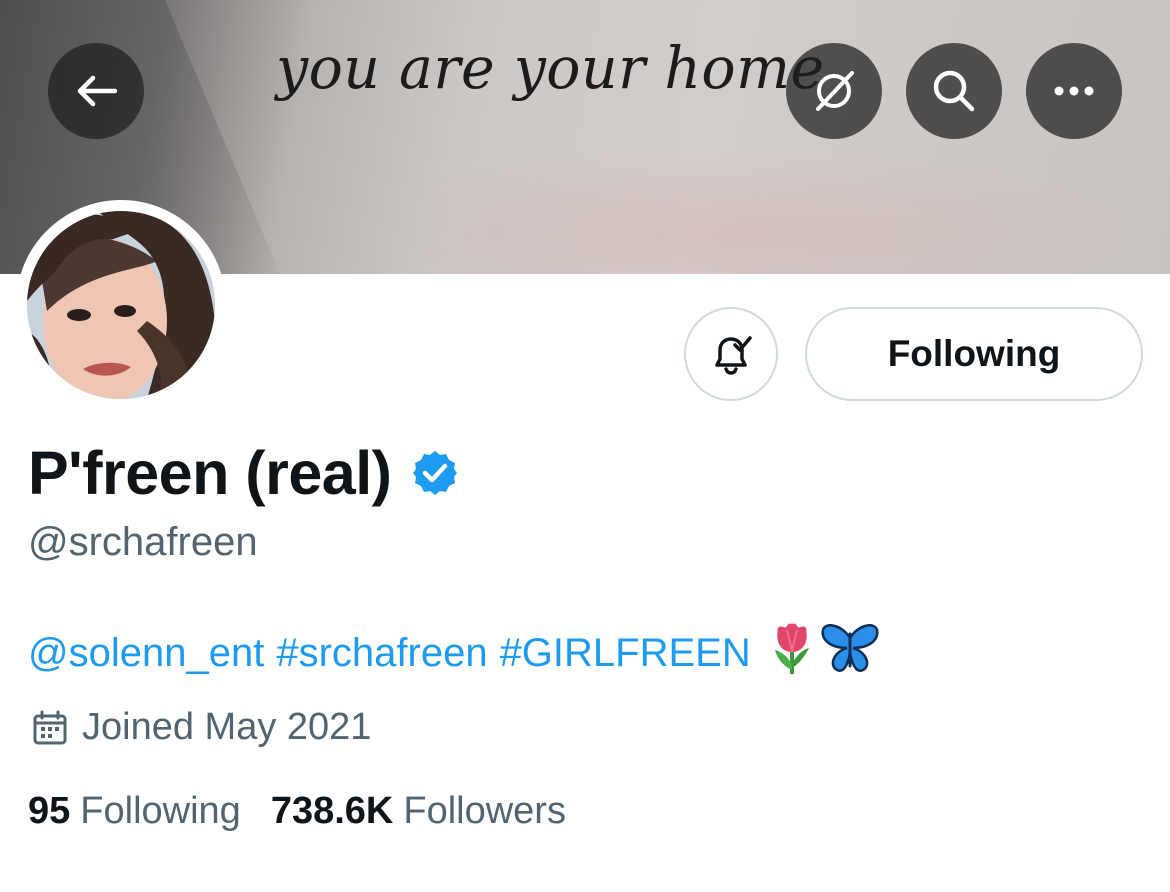 Image resolution: width=1170 pixels, height=892 pixels. I want to click on grok-button, so click(834, 91).